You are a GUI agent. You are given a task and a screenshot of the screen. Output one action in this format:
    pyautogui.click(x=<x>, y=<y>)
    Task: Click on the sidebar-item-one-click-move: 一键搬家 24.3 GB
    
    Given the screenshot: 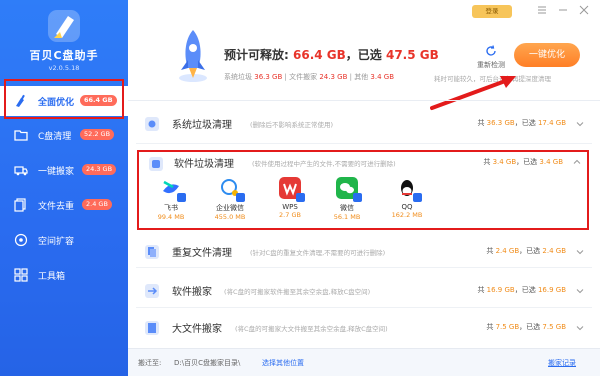 What is the action you would take?
    pyautogui.click(x=64, y=170)
    